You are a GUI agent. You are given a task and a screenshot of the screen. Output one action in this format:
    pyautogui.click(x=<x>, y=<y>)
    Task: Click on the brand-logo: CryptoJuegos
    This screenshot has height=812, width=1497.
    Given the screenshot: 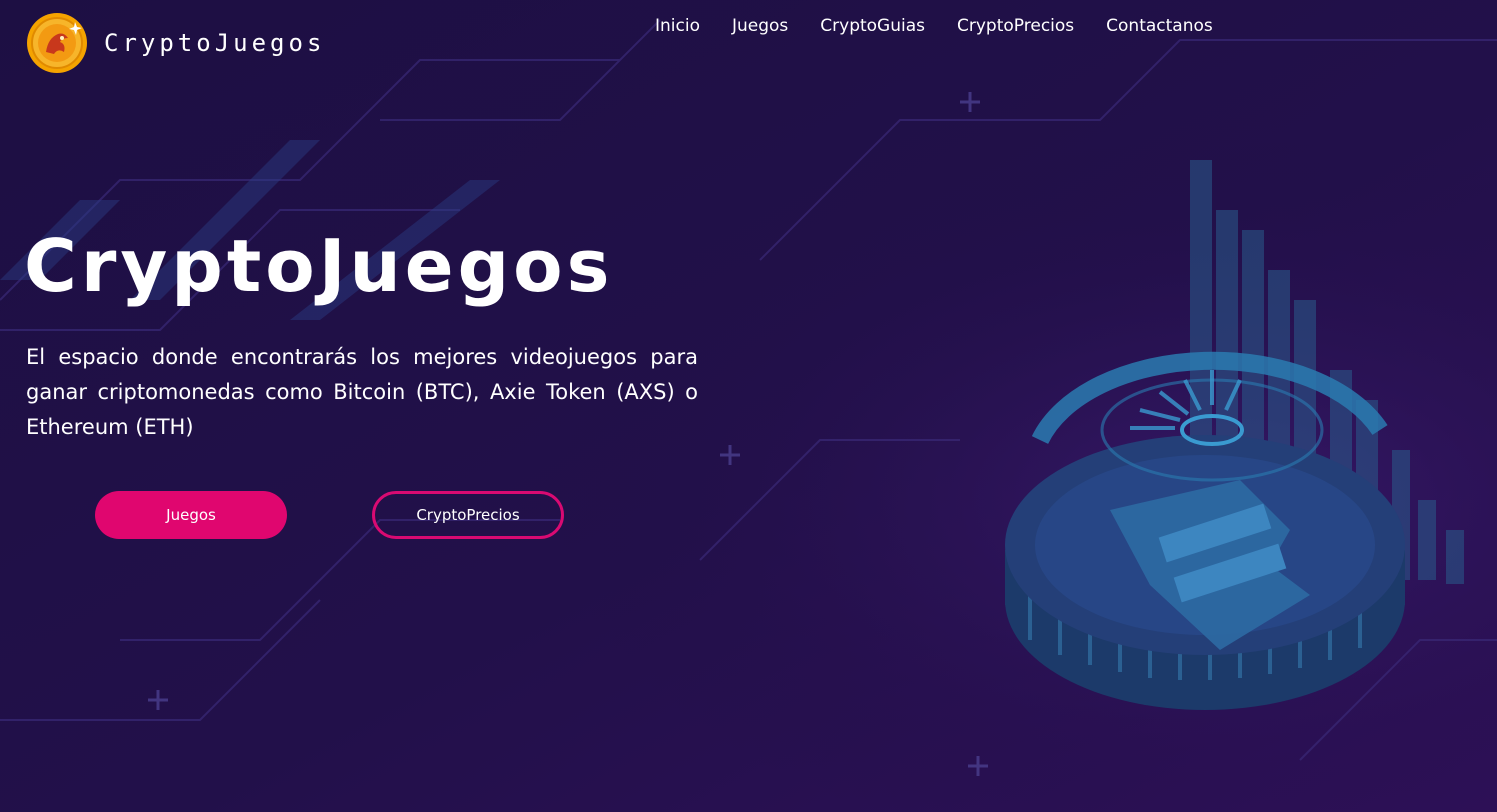 What is the action you would take?
    pyautogui.click(x=175, y=43)
    